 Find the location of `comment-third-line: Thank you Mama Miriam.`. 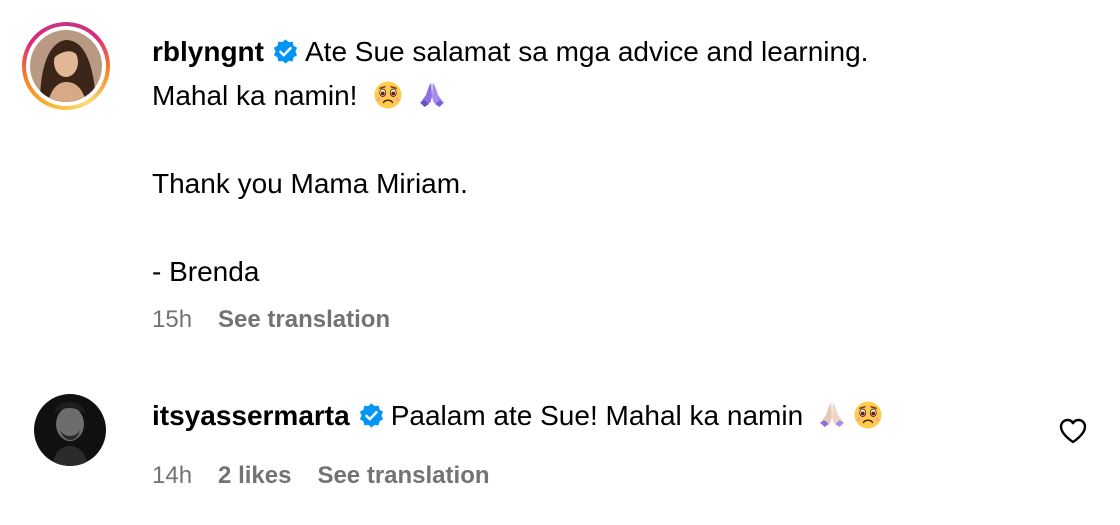

comment-third-line: Thank you Mama Miriam. is located at coordinates (310, 183).